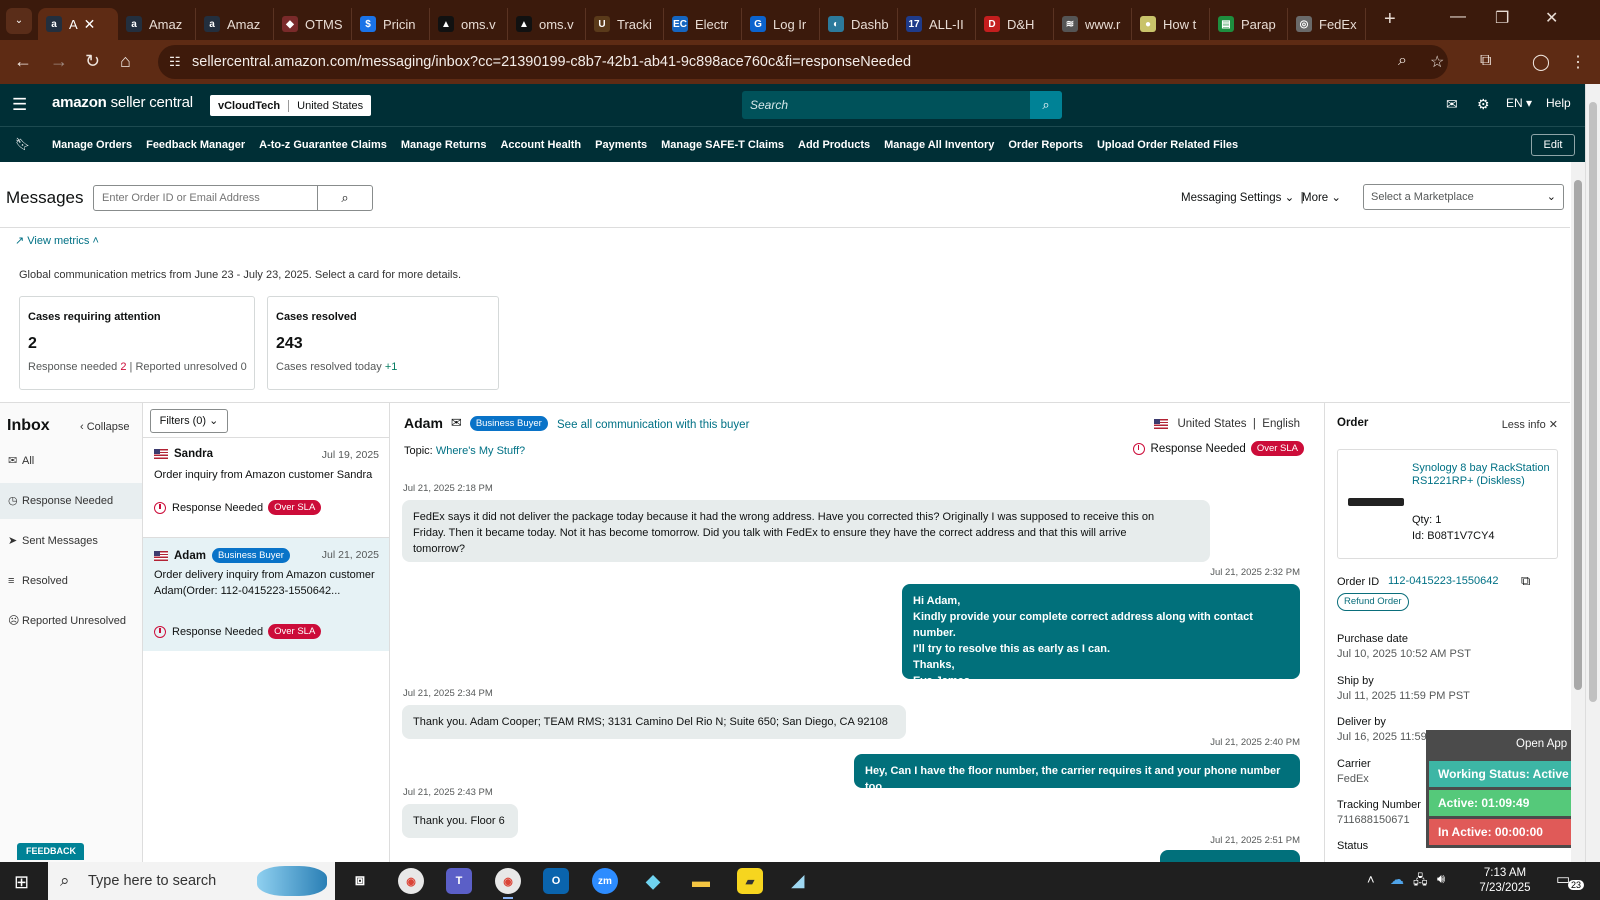 Image resolution: width=1600 pixels, height=900 pixels. Describe the element at coordinates (1458, 17) in the screenshot. I see `minimize-window-icon: —` at that location.